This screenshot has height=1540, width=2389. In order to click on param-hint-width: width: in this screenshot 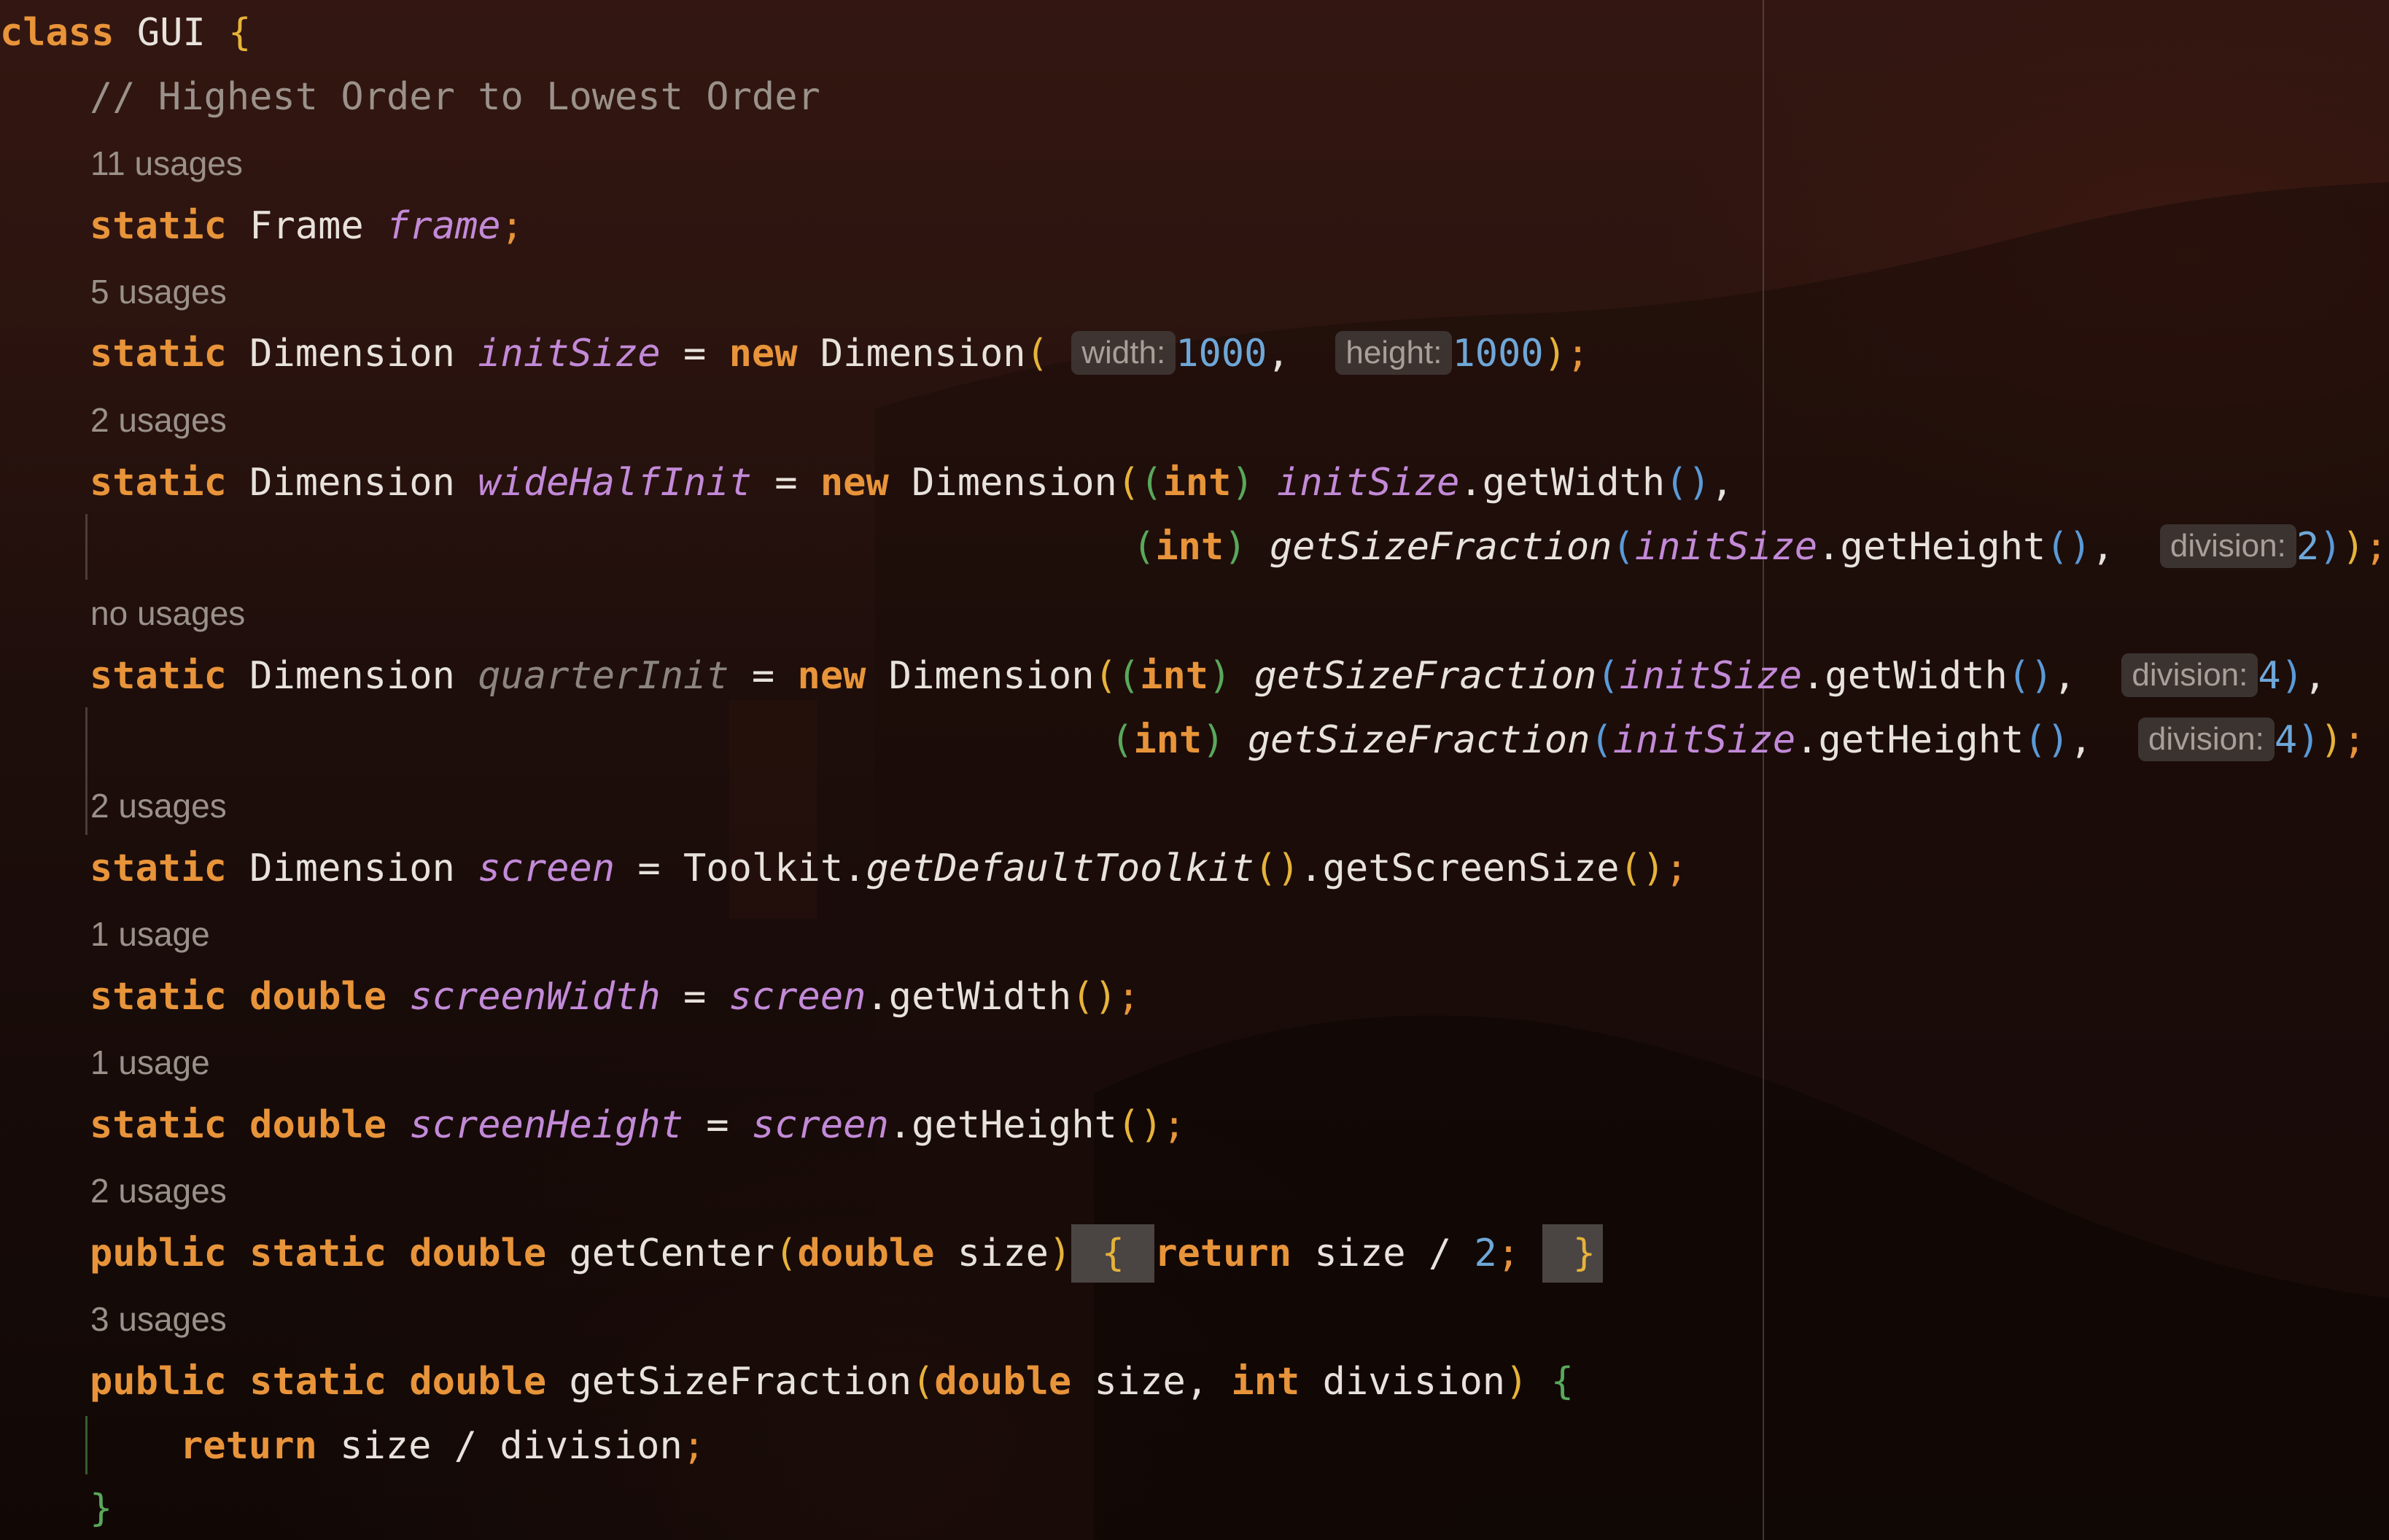, I will do `click(1123, 353)`.